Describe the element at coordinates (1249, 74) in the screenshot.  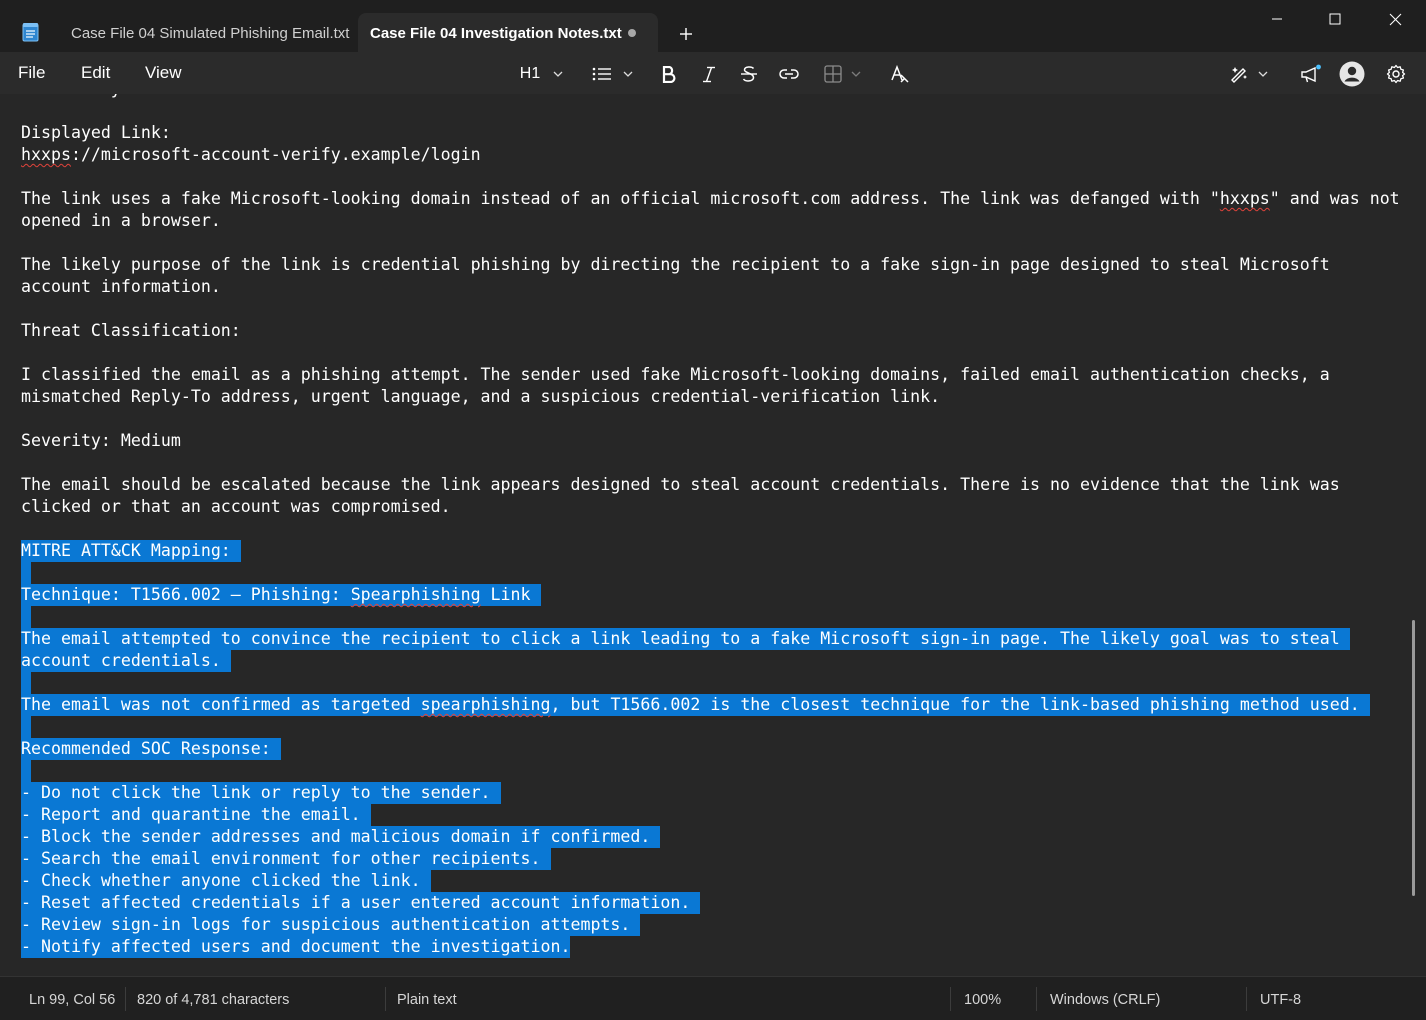
I see `copilot-rewrite-button` at that location.